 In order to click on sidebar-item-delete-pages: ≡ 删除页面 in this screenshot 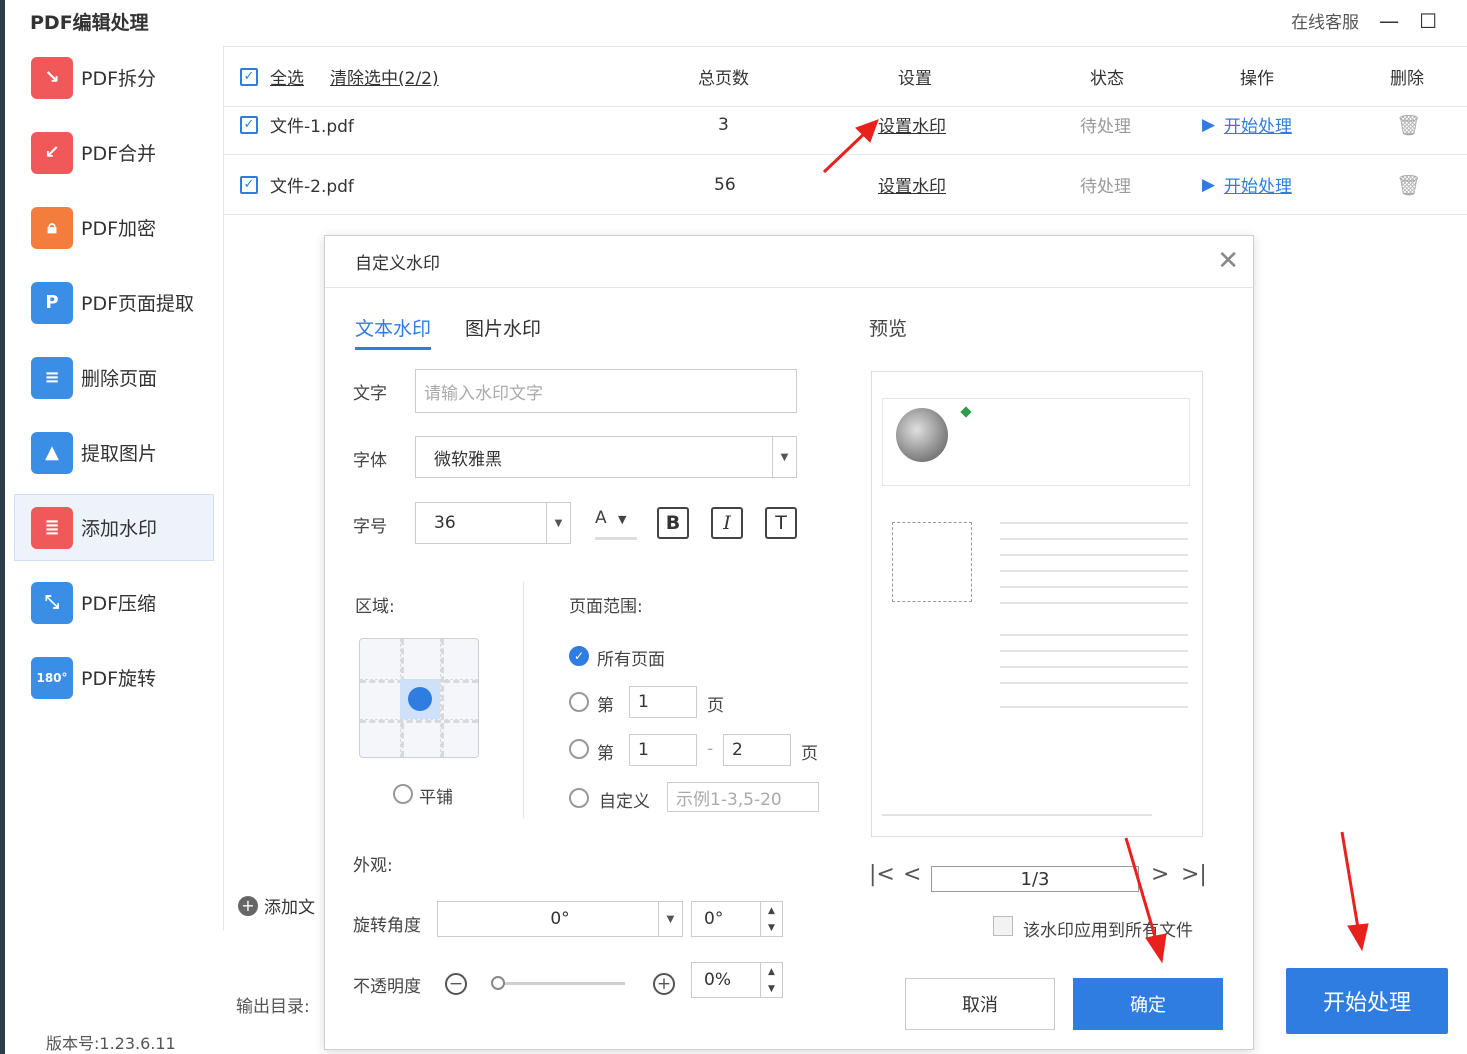, I will do `click(114, 377)`.